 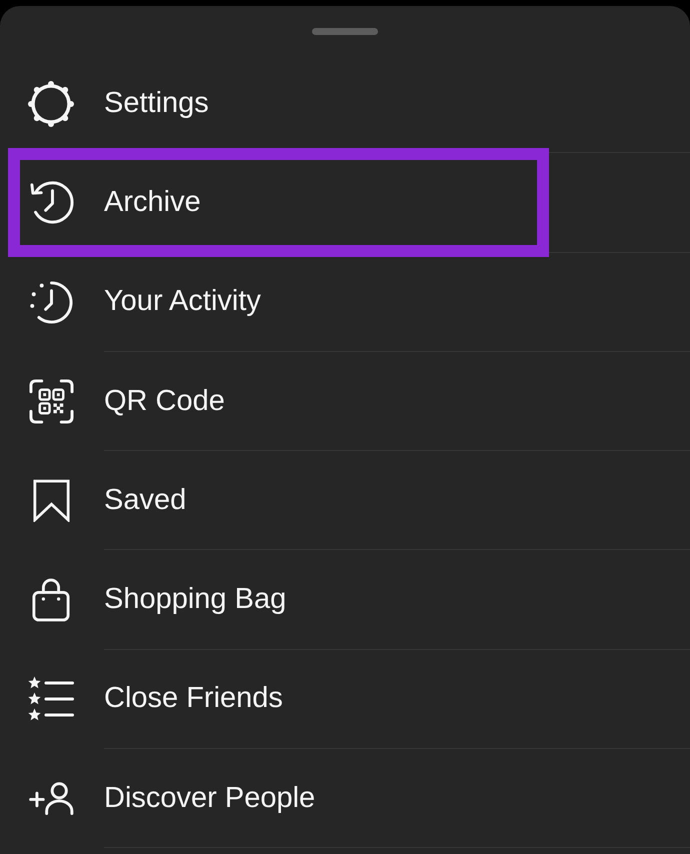 What do you see at coordinates (345, 302) in the screenshot?
I see `menu-item: Your Activity` at bounding box center [345, 302].